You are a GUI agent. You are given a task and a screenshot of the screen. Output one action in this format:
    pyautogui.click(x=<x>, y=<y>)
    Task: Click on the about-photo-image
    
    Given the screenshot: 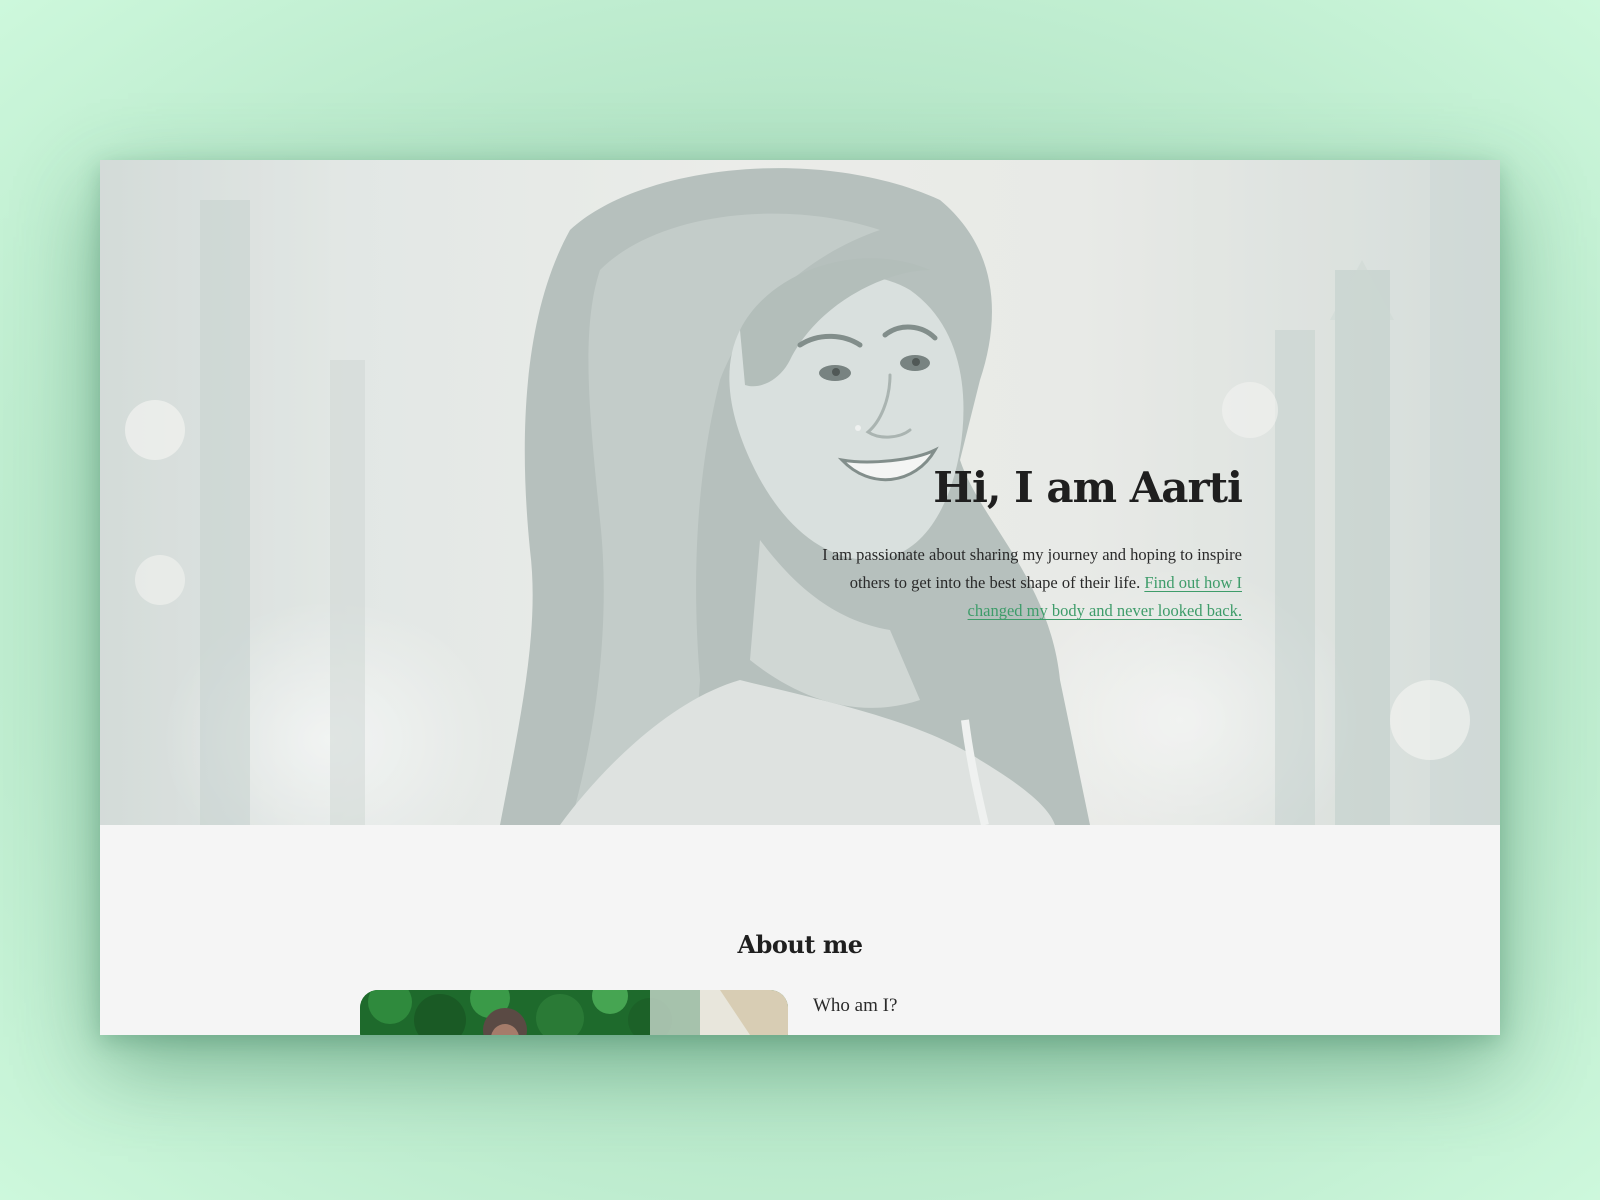 What is the action you would take?
    pyautogui.click(x=574, y=1012)
    